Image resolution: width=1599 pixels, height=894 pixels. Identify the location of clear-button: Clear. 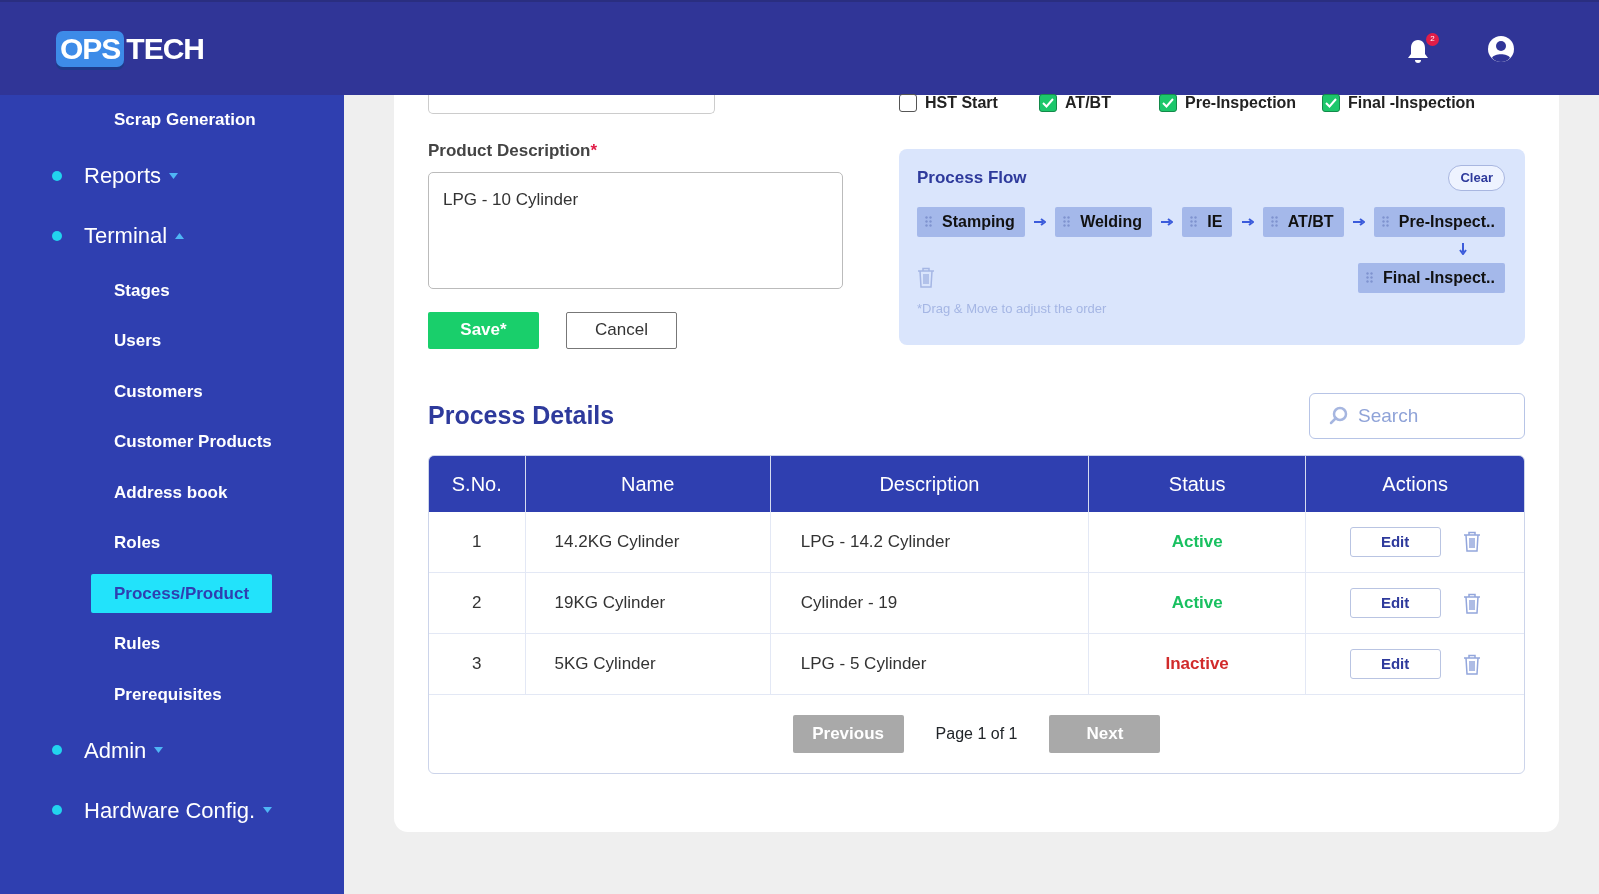
(1476, 178).